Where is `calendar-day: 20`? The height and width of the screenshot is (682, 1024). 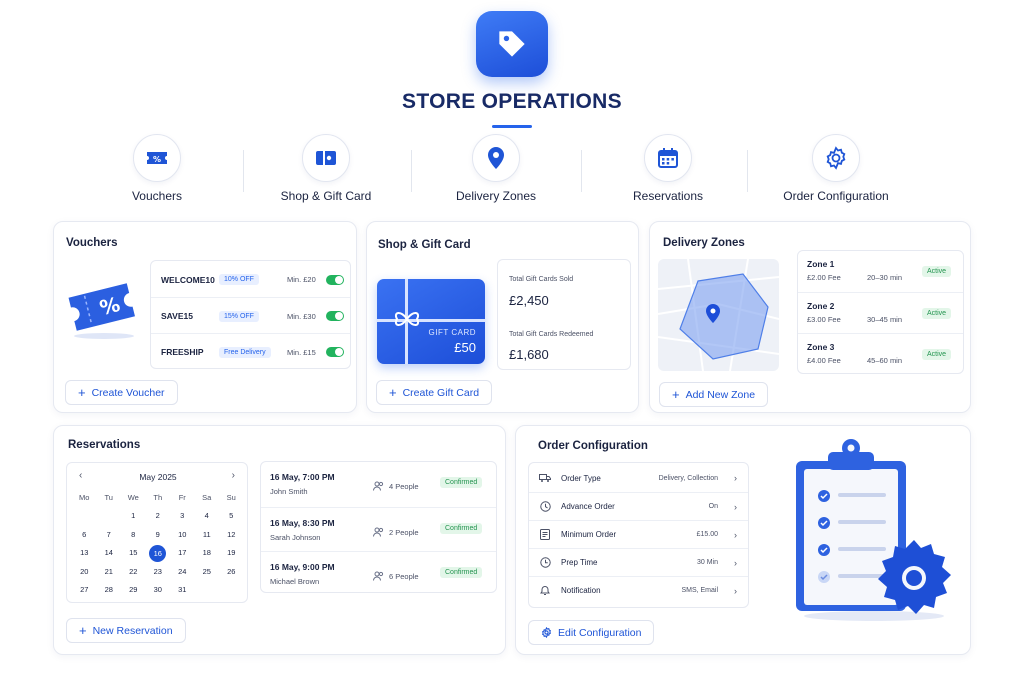
calendar-day: 20 is located at coordinates (84, 572).